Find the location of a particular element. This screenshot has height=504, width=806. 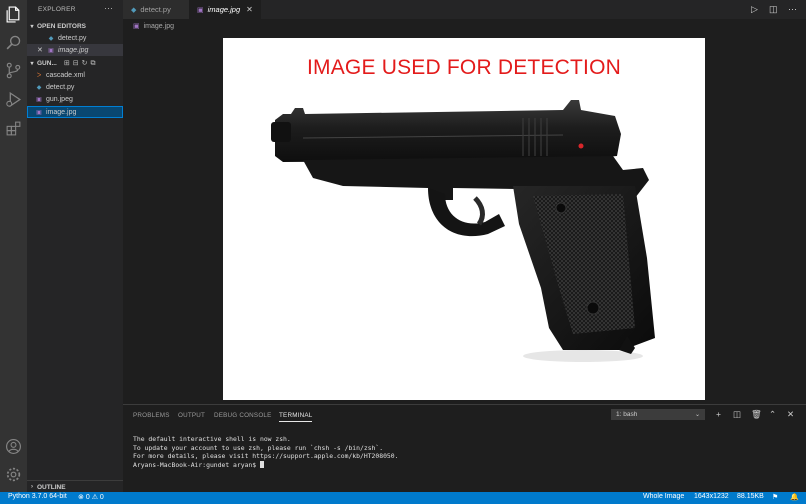

file-label: image.jpg is located at coordinates (61, 112).